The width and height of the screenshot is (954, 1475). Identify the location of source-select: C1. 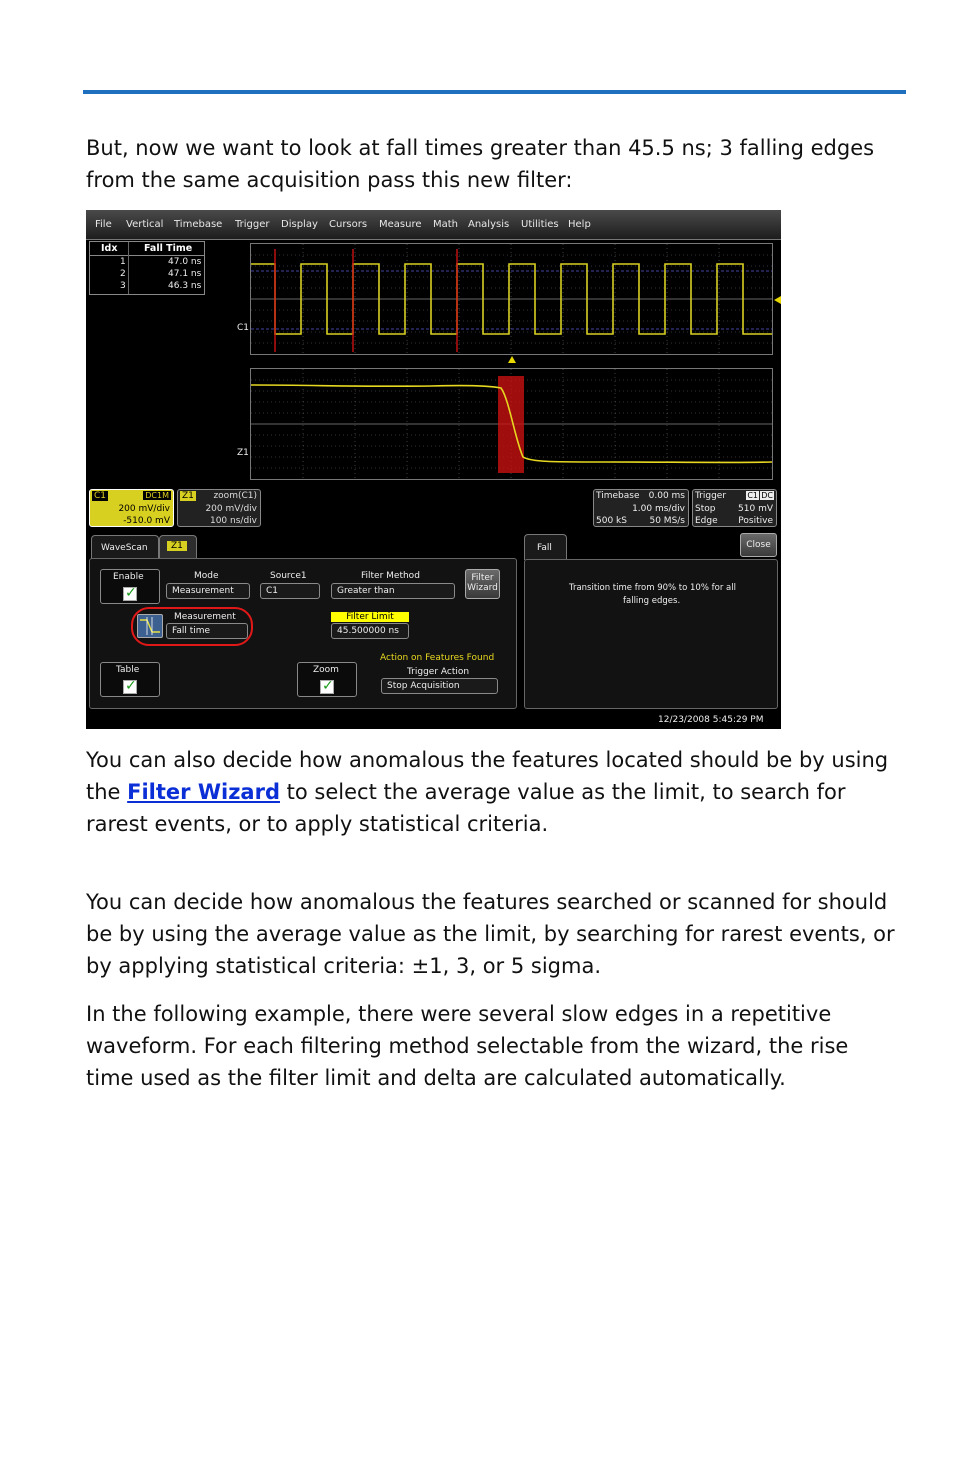
(290, 591).